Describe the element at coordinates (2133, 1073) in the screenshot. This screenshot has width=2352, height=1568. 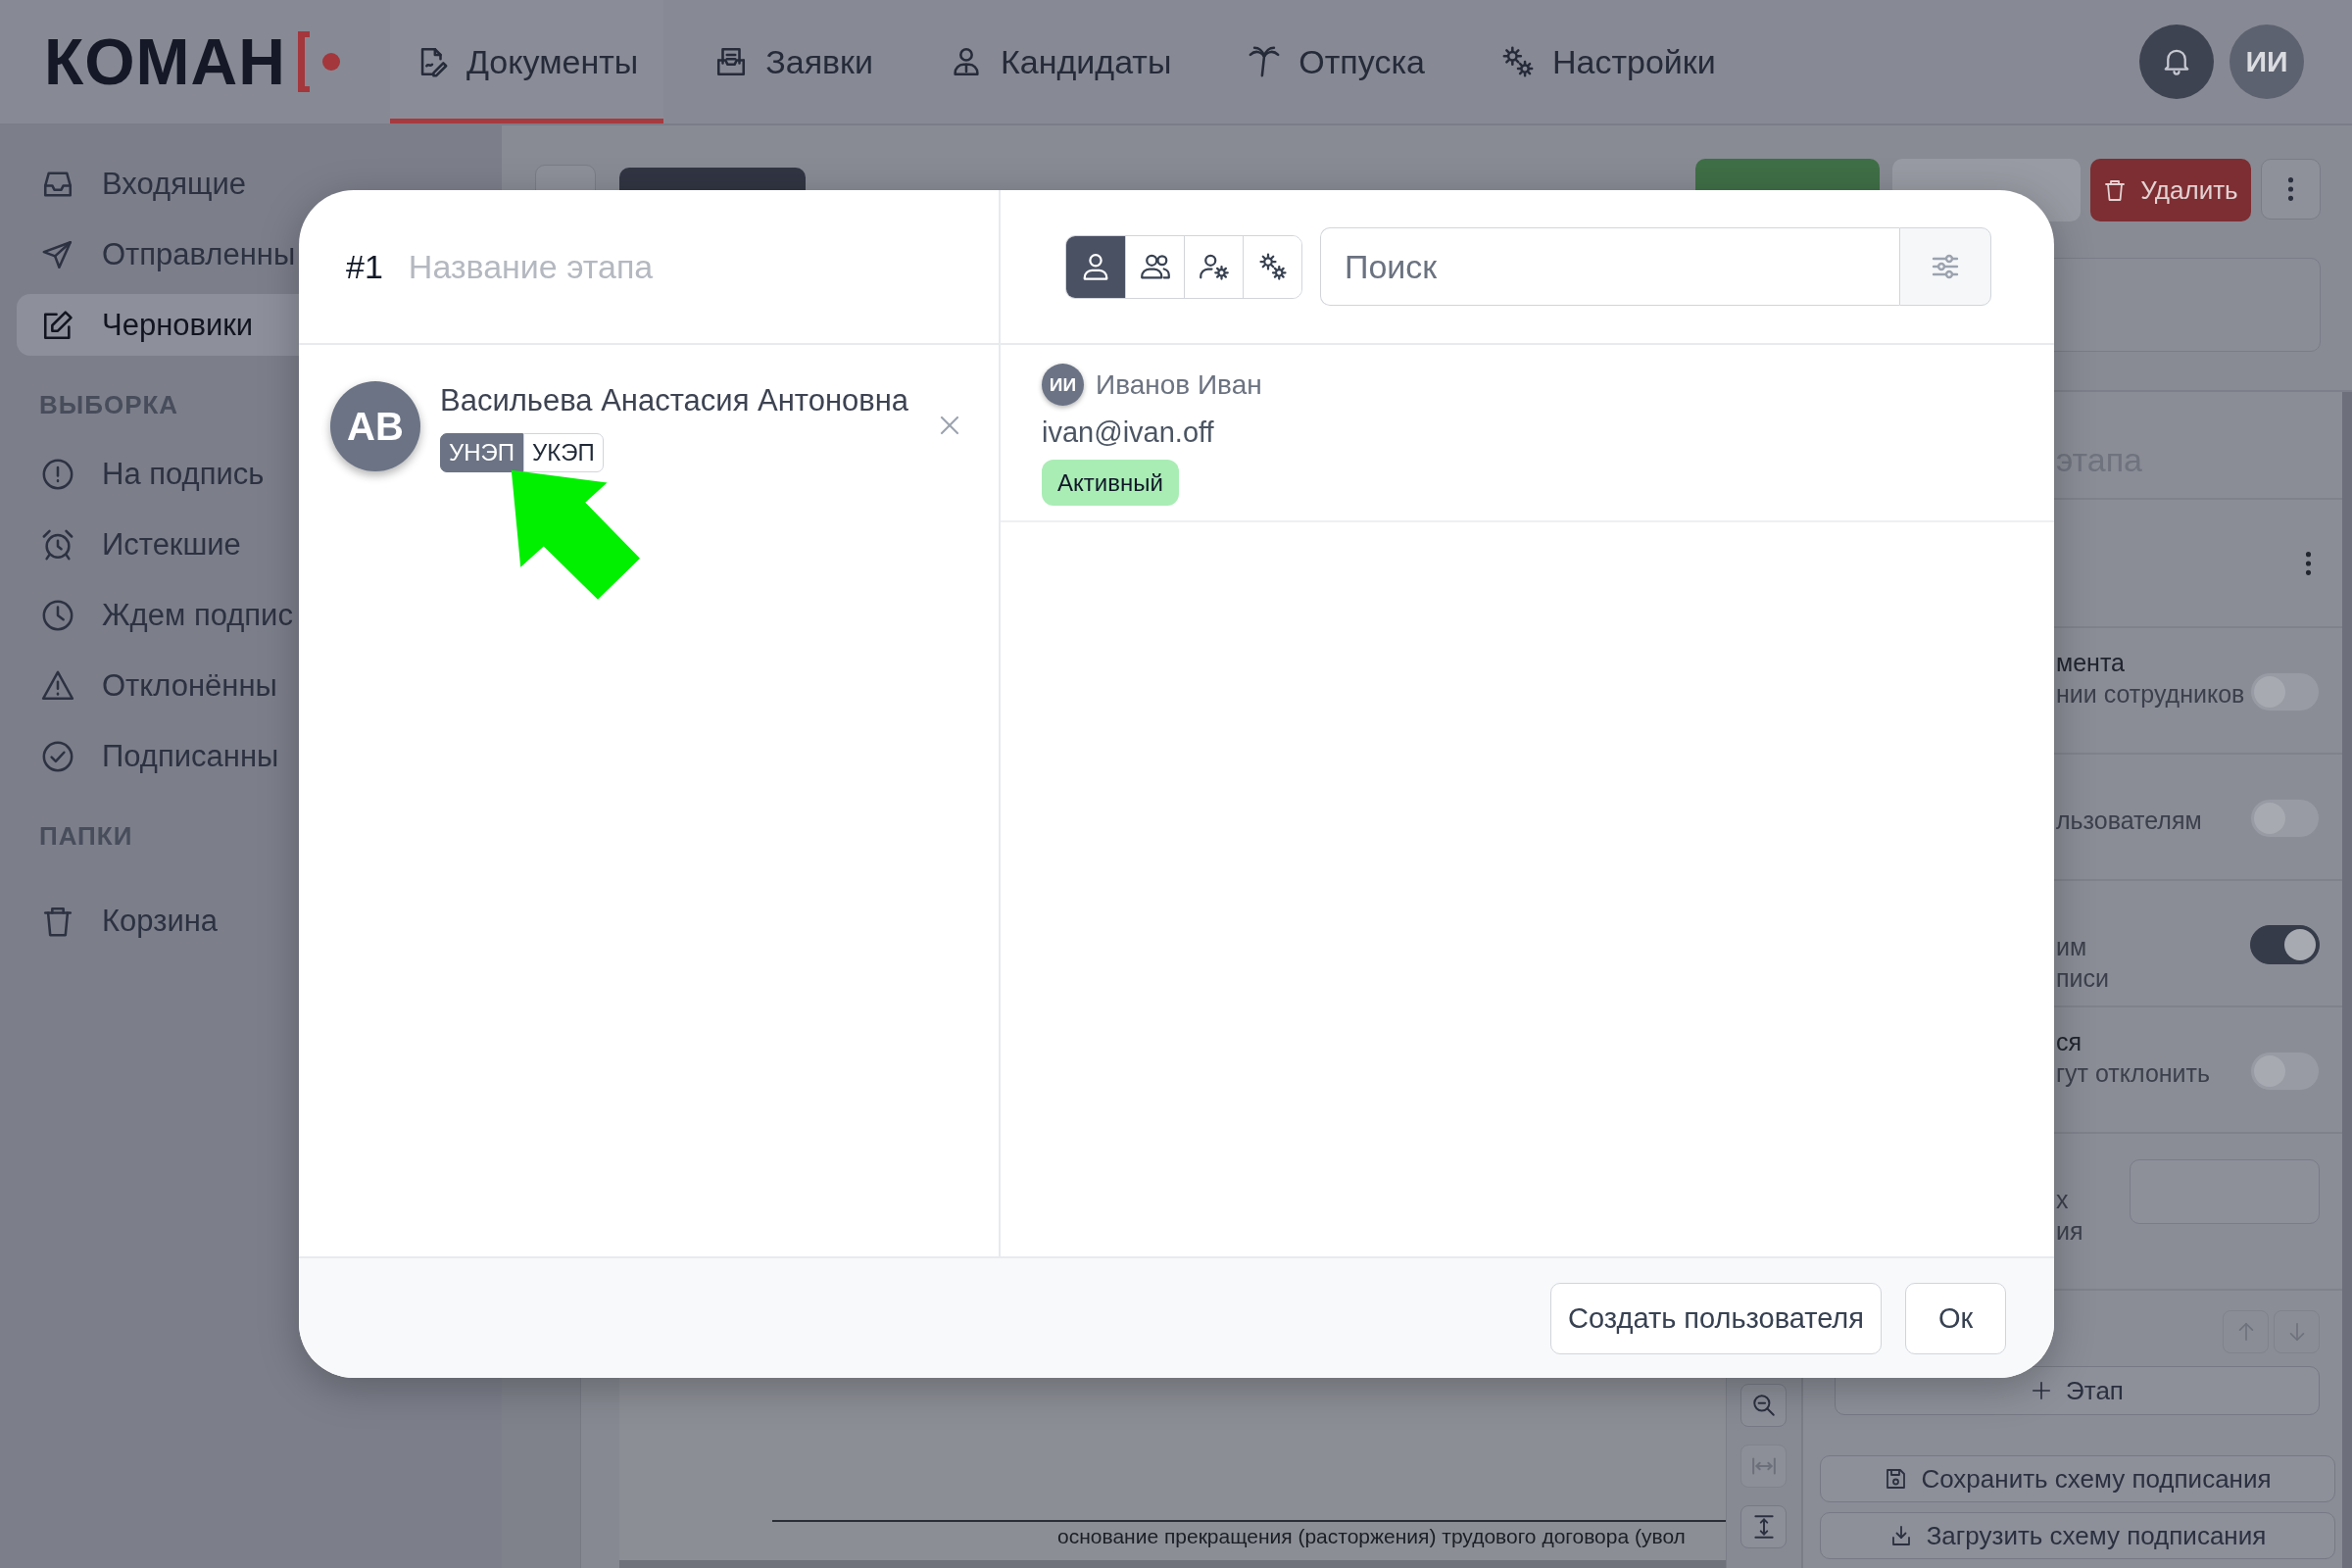
I see `option-description: гут отклонить` at that location.